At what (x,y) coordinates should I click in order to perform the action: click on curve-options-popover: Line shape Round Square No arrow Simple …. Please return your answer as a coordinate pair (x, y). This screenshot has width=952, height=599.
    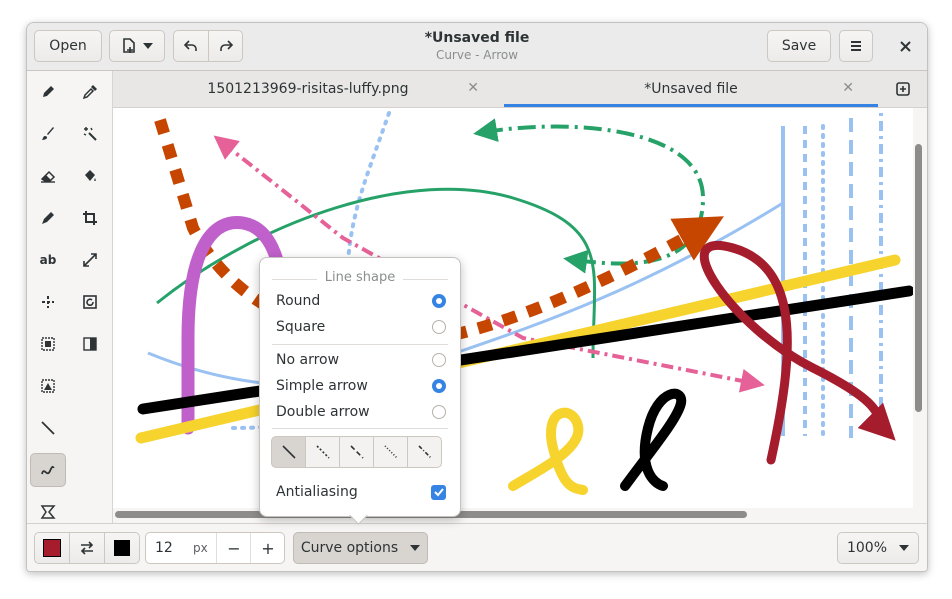
    Looking at the image, I should click on (360, 391).